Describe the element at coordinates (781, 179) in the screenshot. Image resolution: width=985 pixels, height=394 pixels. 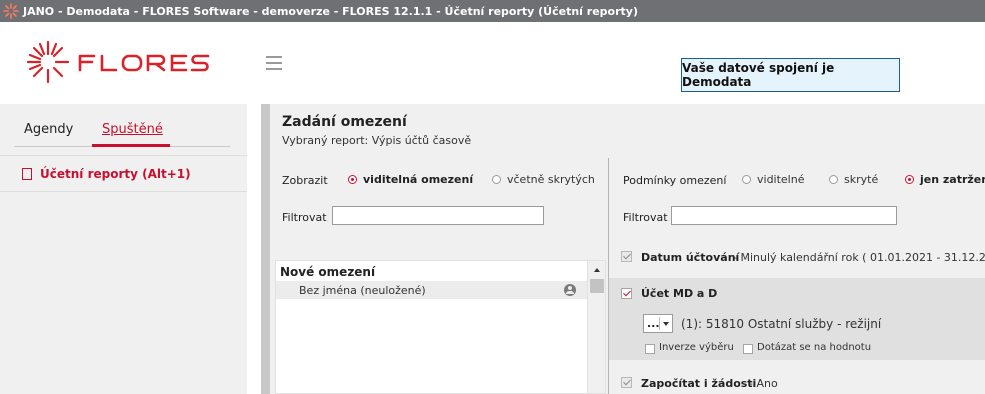
I see `radio-label: viditelné` at that location.